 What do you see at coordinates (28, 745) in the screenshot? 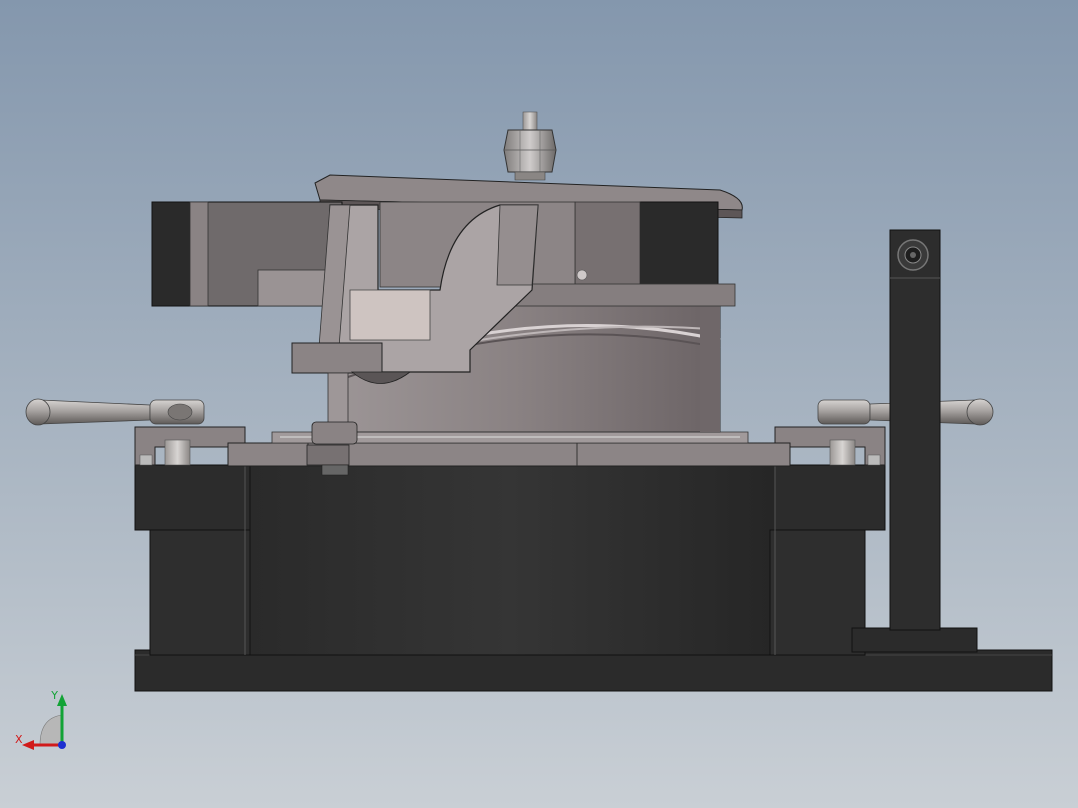
I see `x-axis-arrow-icon` at bounding box center [28, 745].